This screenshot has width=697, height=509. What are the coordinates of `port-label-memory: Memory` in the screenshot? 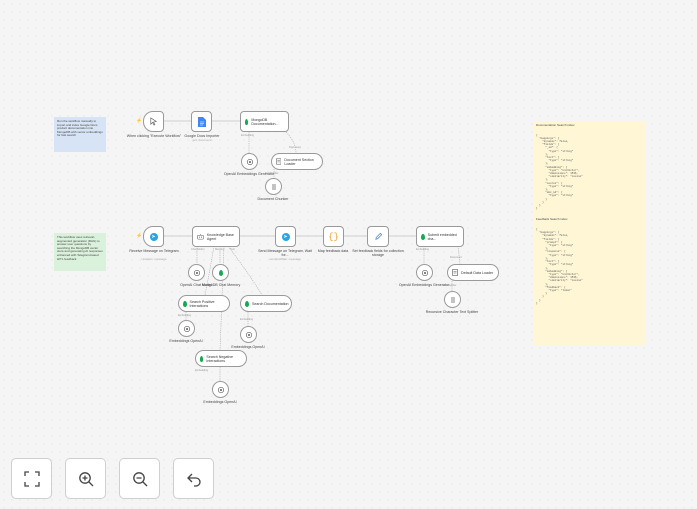 It's located at (220, 249).